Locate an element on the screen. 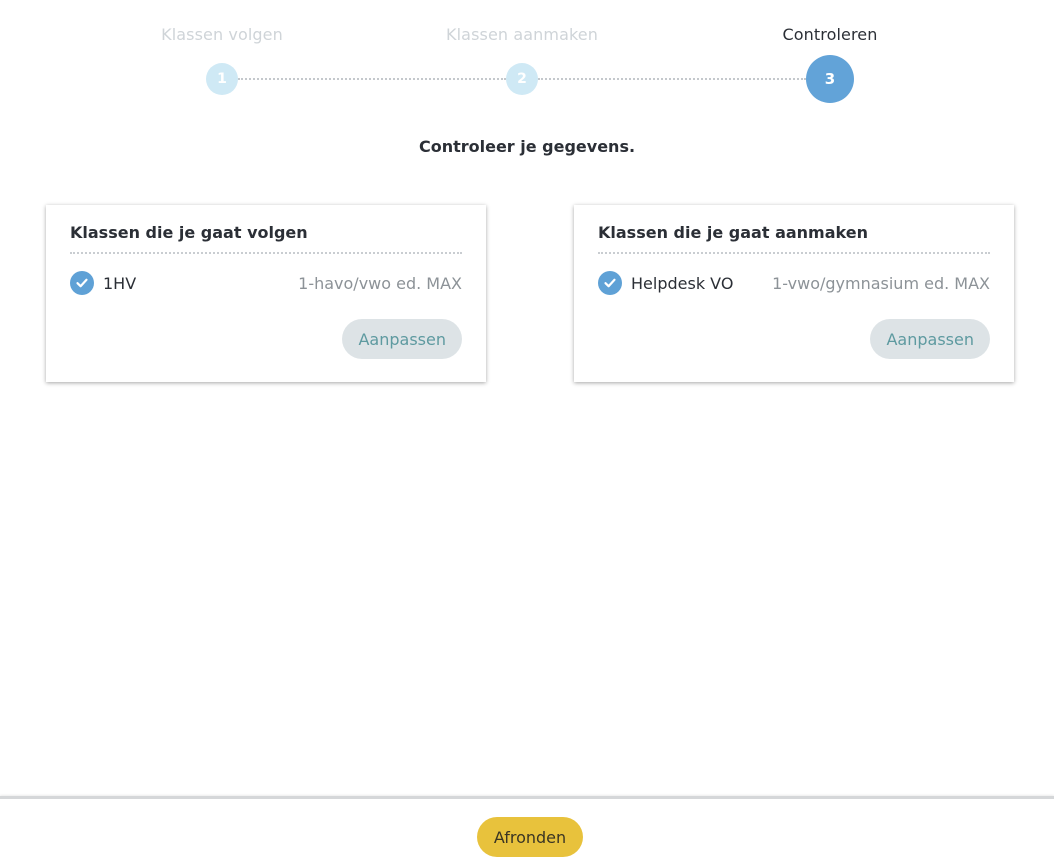 This screenshot has width=1054, height=868. class-name: 1HV is located at coordinates (120, 283).